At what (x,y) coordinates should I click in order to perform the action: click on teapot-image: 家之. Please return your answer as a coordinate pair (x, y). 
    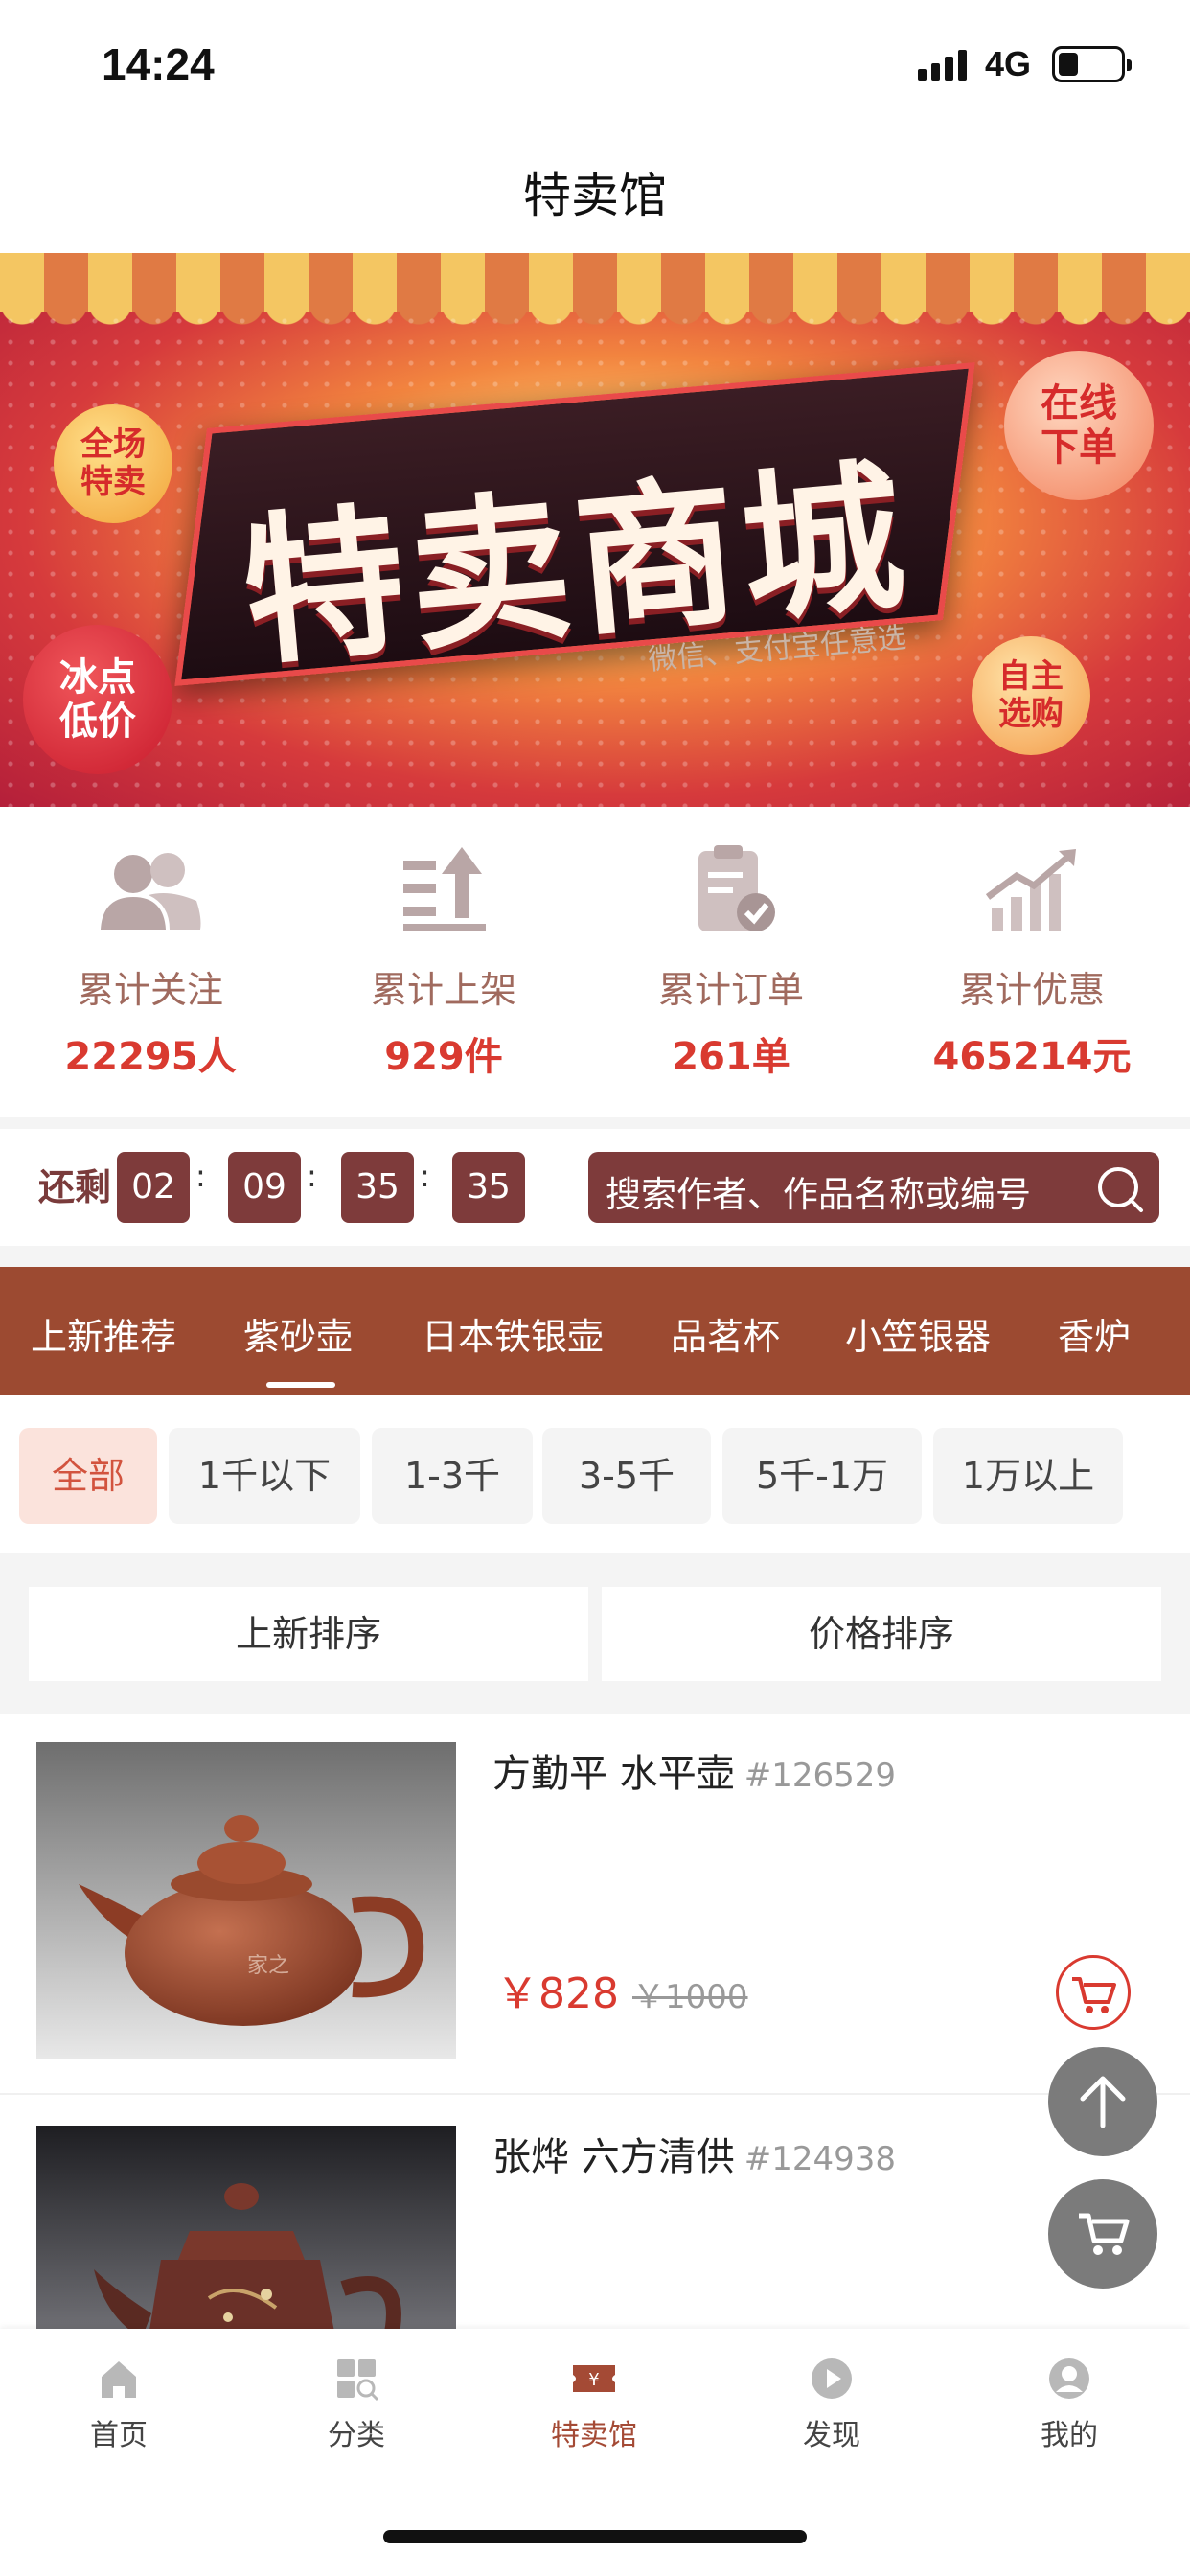
    Looking at the image, I should click on (246, 1900).